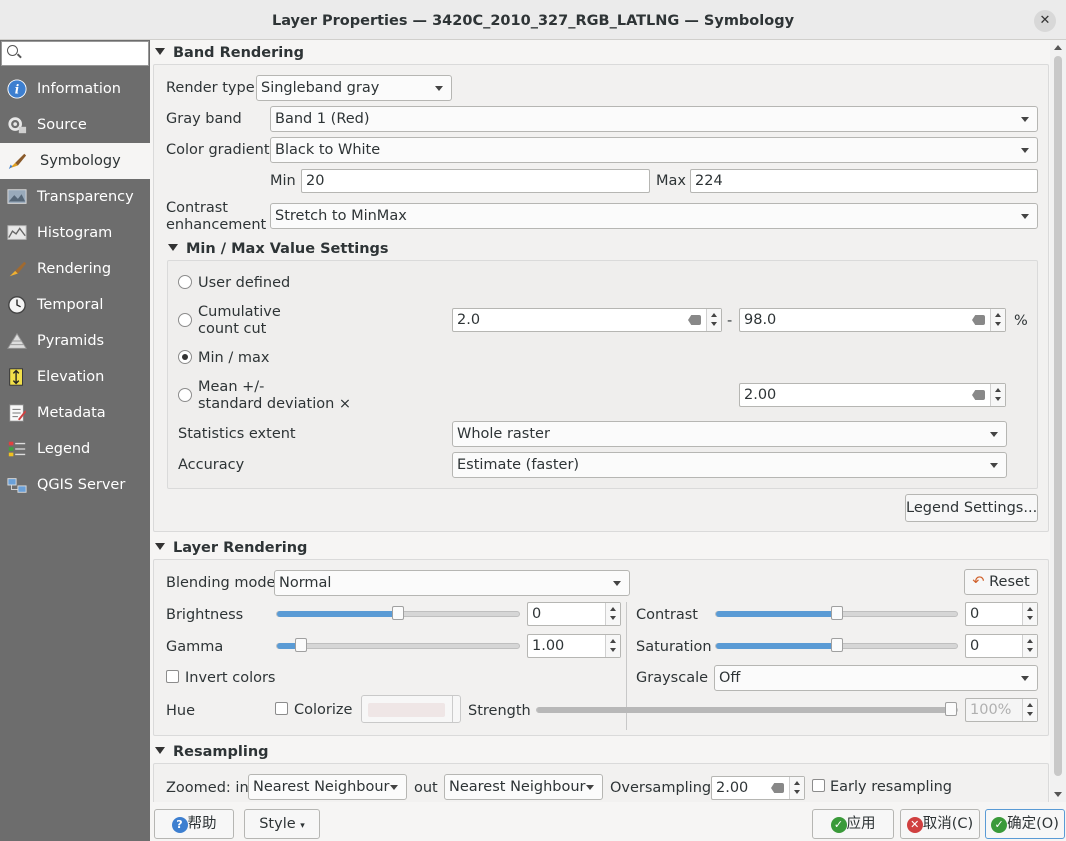 The width and height of the screenshot is (1066, 841). I want to click on gamma-slider, so click(398, 645).